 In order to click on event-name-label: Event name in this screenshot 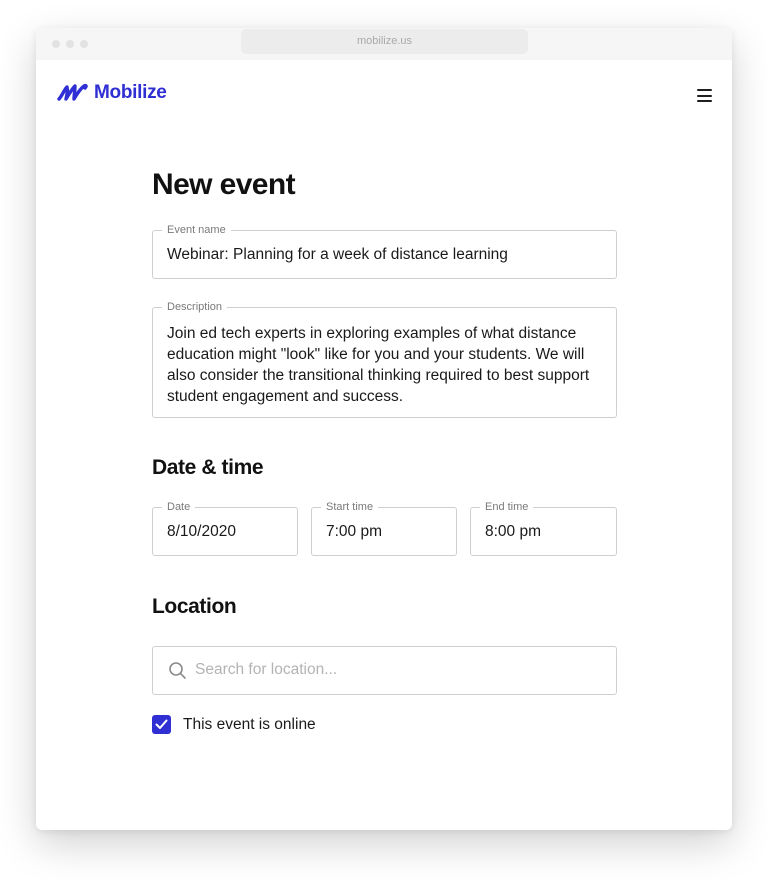, I will do `click(196, 230)`.